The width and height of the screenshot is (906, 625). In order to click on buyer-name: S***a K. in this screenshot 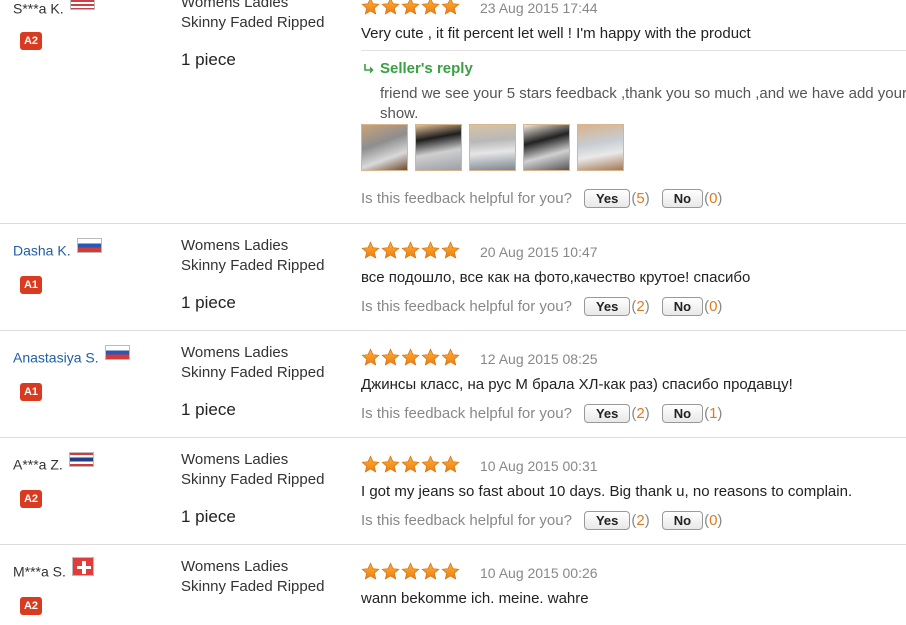, I will do `click(38, 8)`.